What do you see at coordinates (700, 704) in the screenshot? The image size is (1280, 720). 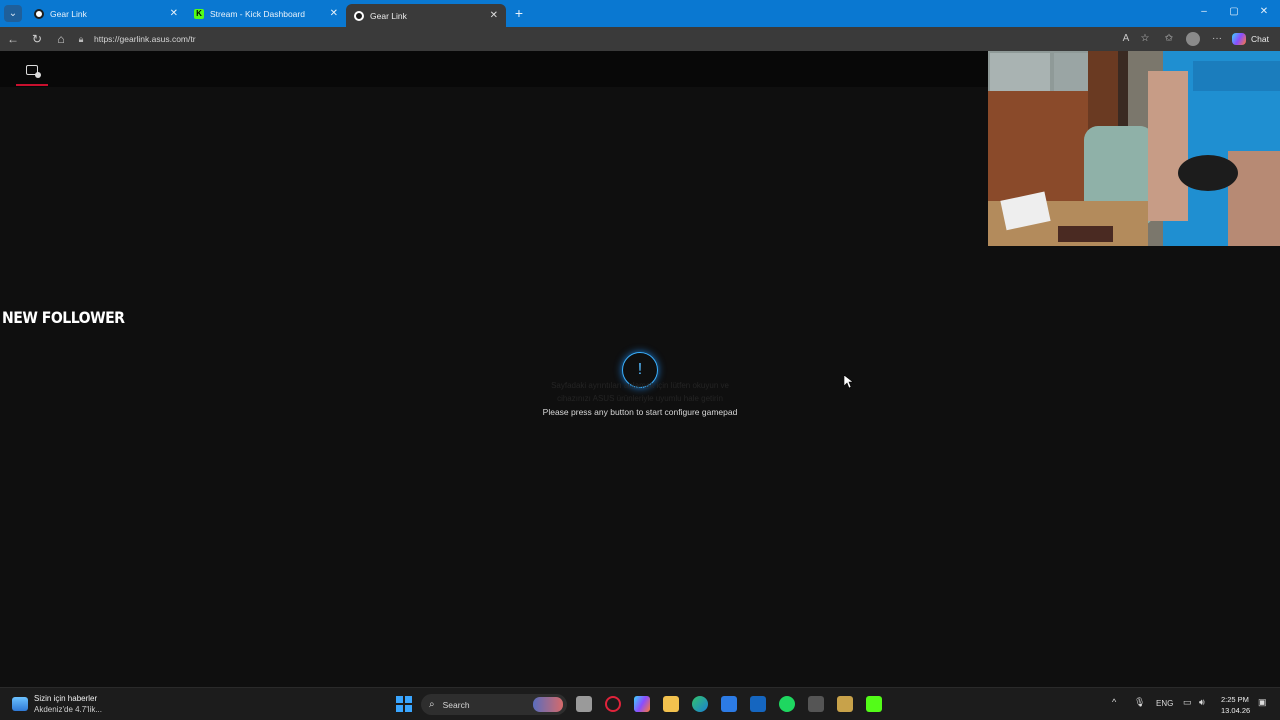 I see `edge-icon` at bounding box center [700, 704].